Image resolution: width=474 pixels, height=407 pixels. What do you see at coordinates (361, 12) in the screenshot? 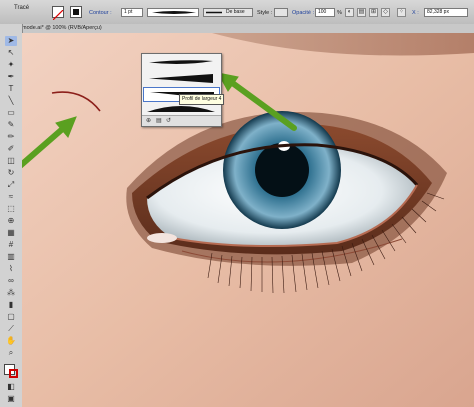
I see `align-icon: ▤` at bounding box center [361, 12].